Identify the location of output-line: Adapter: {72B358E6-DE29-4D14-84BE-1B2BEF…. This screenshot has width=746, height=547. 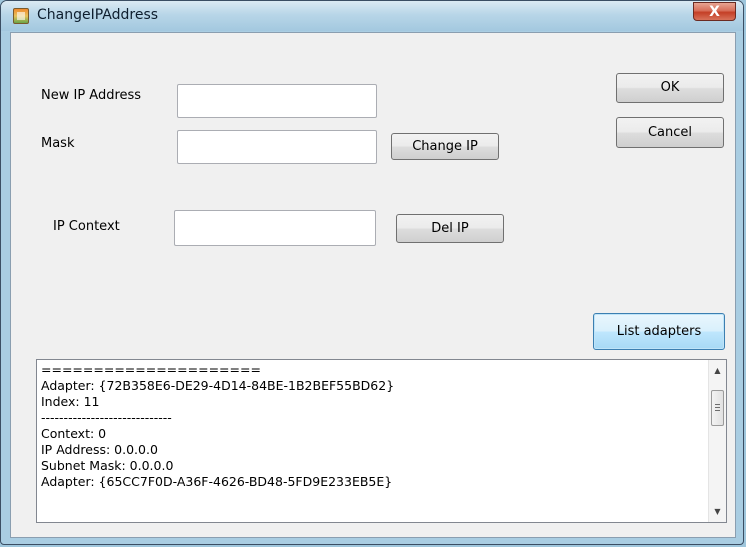
(218, 385).